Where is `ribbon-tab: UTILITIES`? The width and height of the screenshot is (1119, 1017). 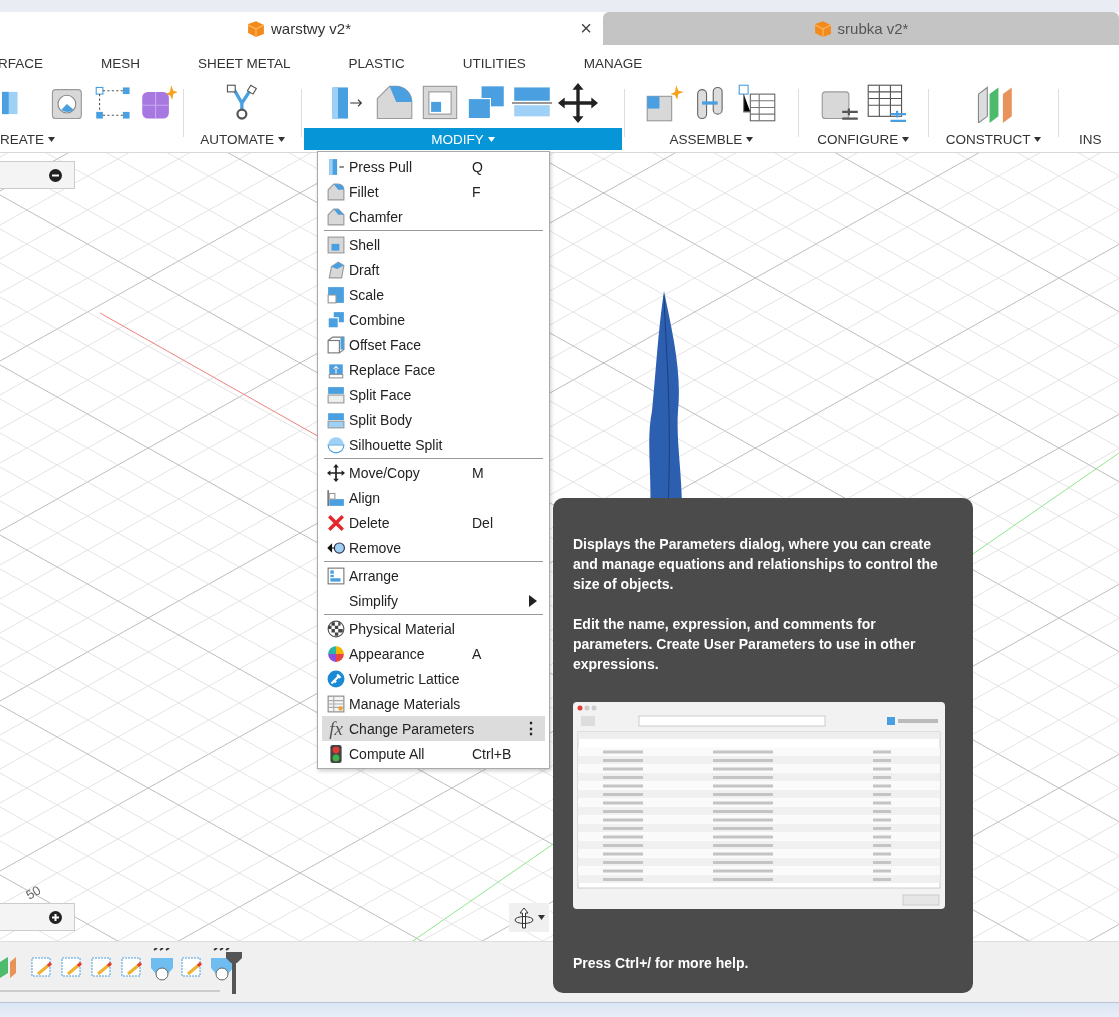 ribbon-tab: UTILITIES is located at coordinates (494, 63).